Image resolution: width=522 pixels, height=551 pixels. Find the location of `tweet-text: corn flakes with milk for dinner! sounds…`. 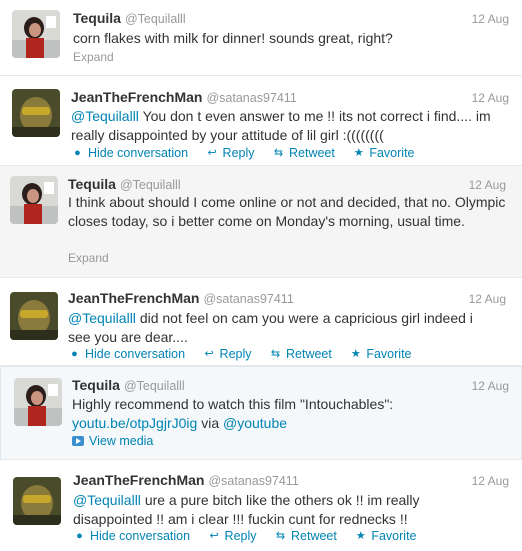

tweet-text: corn flakes with milk for dinner! sounds… is located at coordinates (233, 38).